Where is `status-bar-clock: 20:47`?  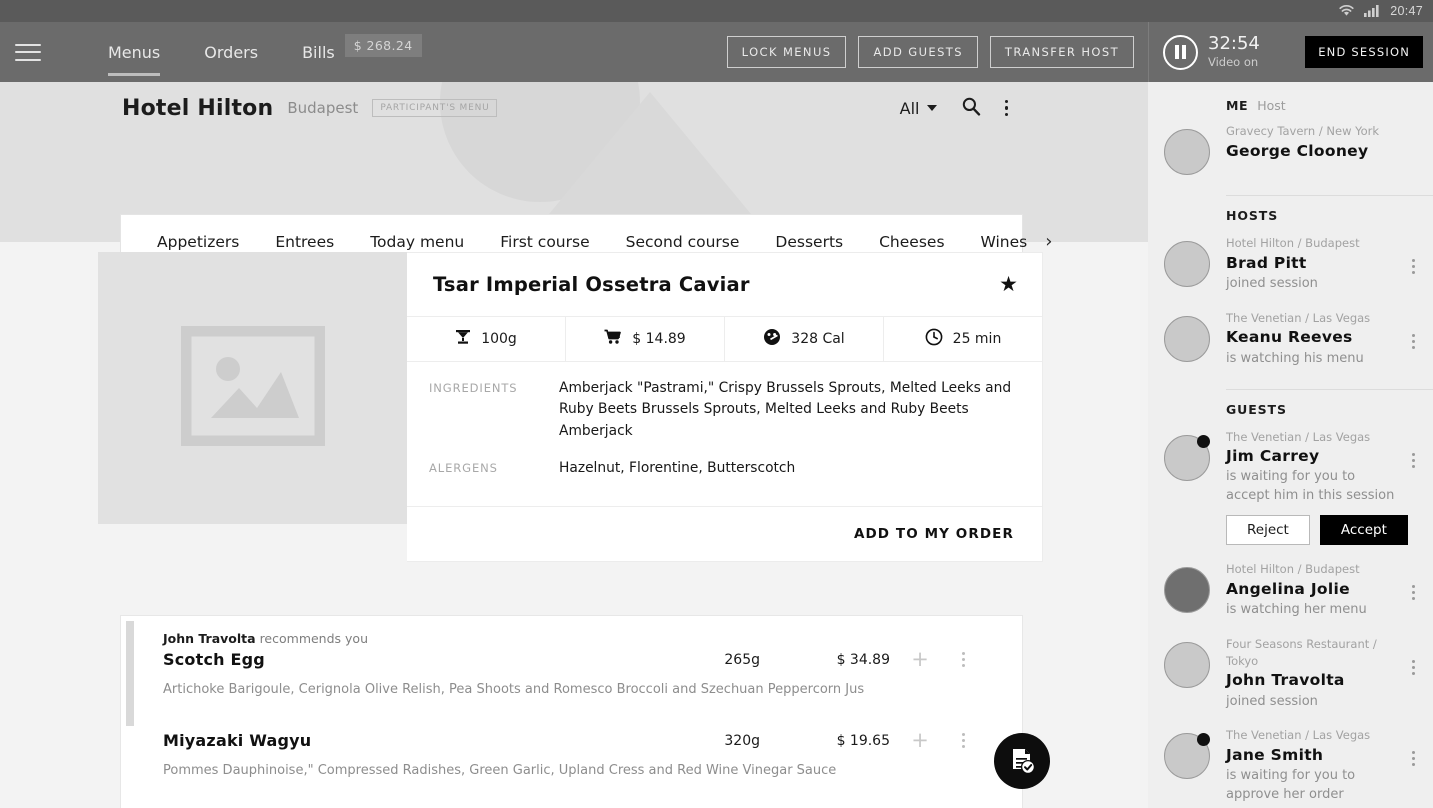 status-bar-clock: 20:47 is located at coordinates (1406, 11).